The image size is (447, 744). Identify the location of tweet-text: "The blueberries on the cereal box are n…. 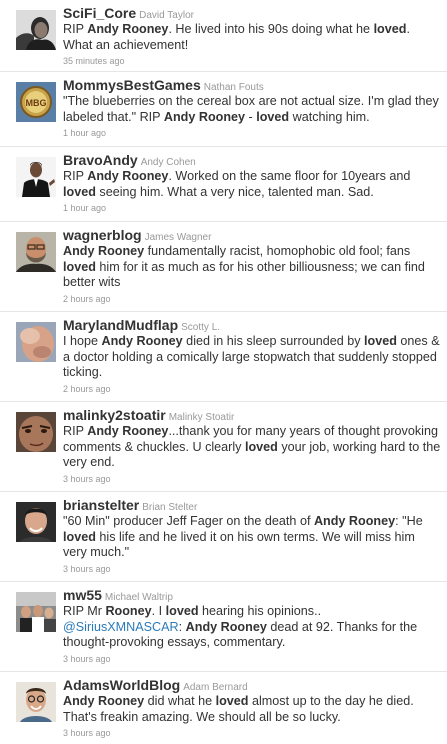
(252, 109).